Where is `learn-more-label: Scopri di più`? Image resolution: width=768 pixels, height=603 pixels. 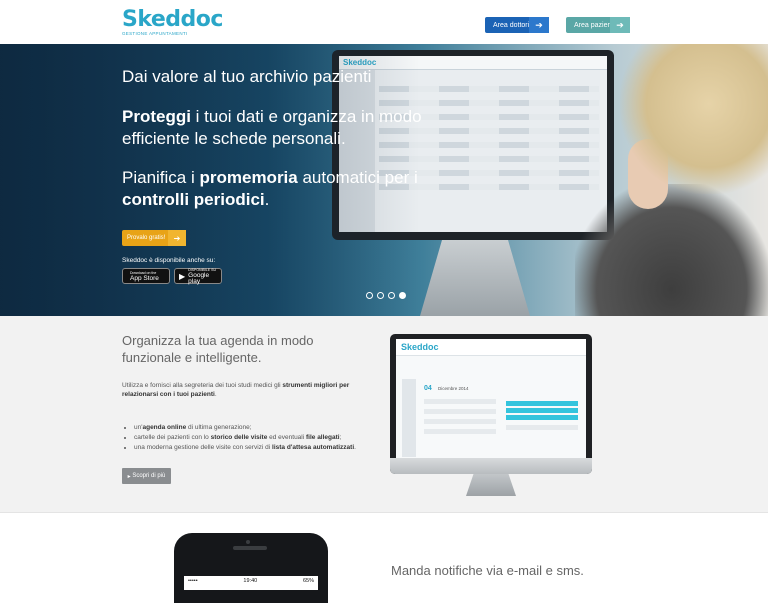
learn-more-label: Scopri di più is located at coordinates (149, 476).